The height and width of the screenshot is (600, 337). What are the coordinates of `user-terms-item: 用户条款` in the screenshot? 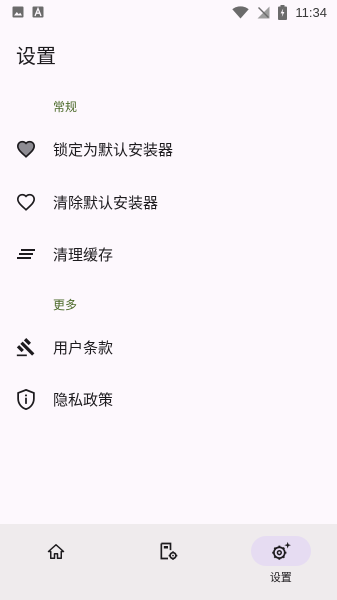 It's located at (168, 347).